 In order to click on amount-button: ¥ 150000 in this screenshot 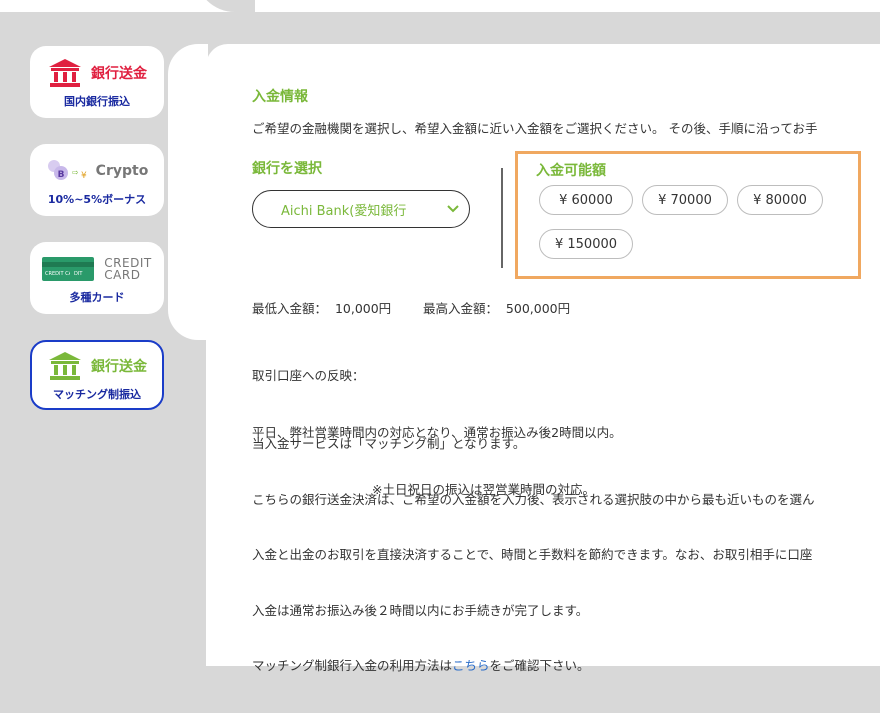, I will do `click(586, 244)`.